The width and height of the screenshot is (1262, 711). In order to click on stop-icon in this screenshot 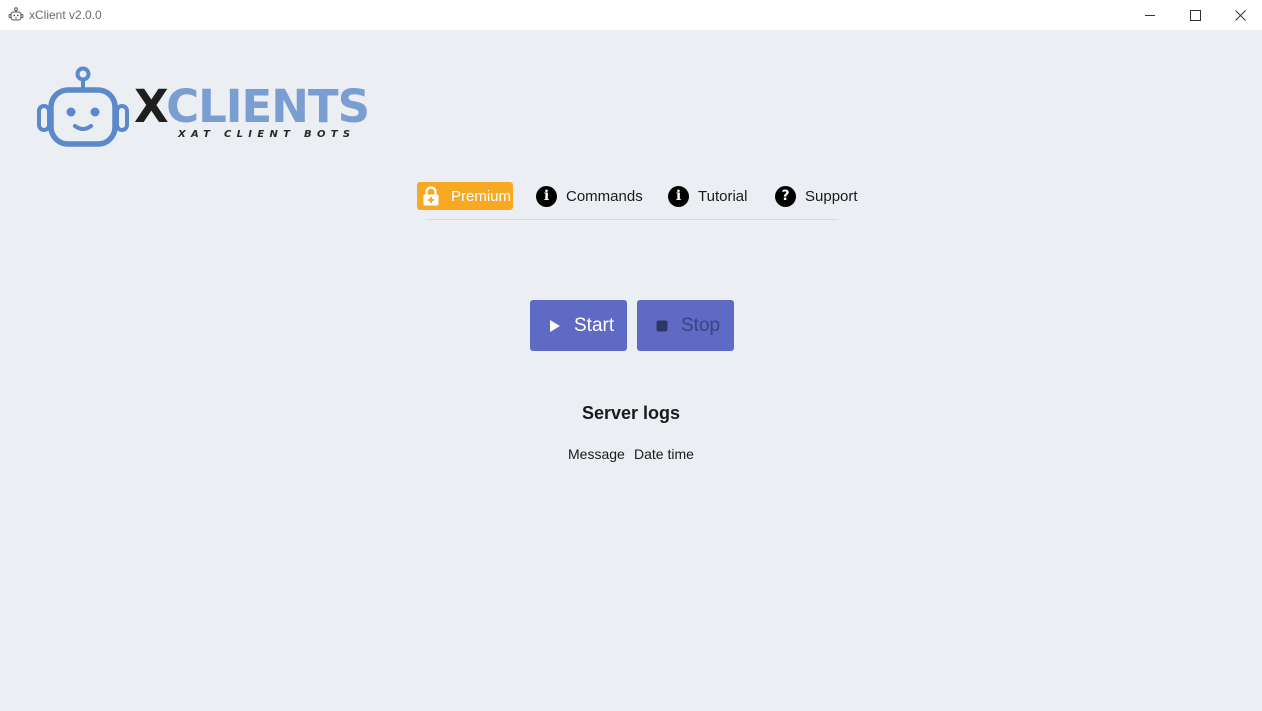, I will do `click(662, 325)`.